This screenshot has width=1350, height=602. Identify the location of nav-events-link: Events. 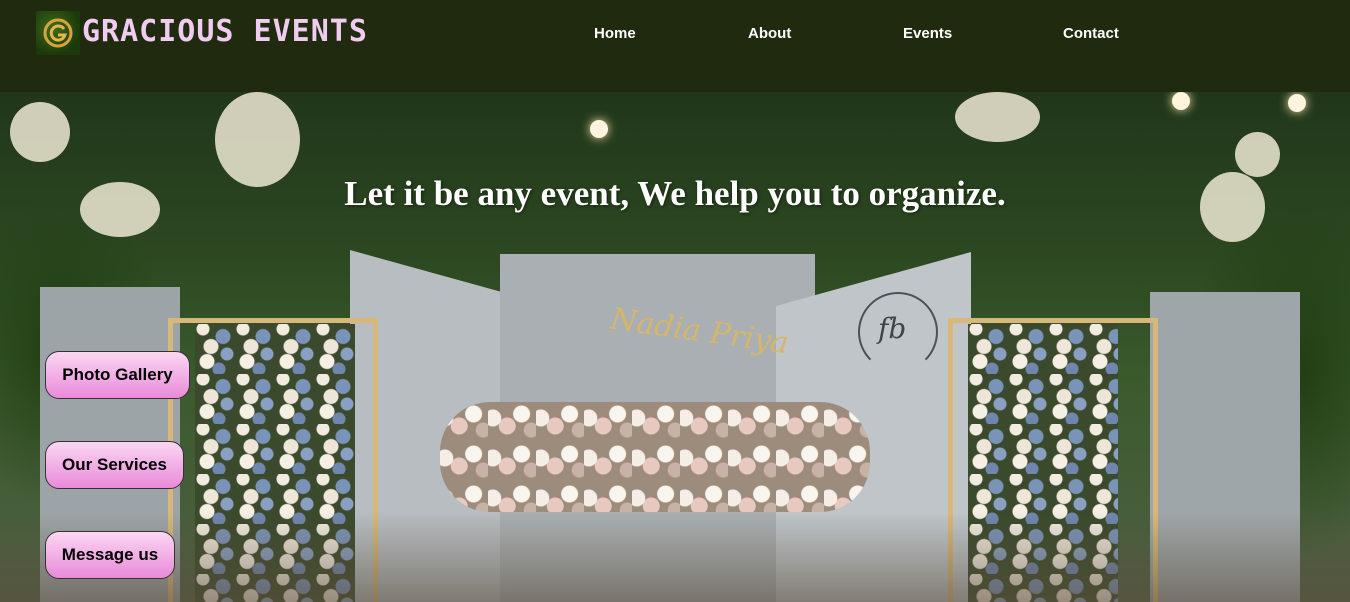
(927, 33).